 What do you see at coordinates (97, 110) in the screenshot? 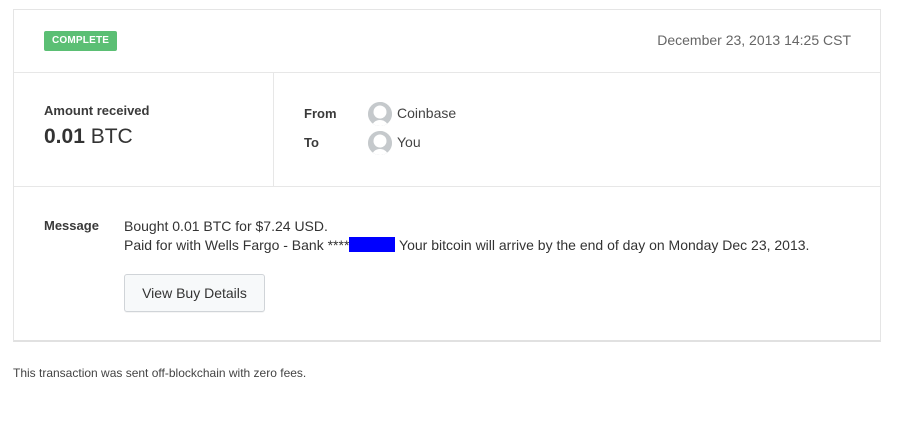
I see `amount-label: Amount received` at bounding box center [97, 110].